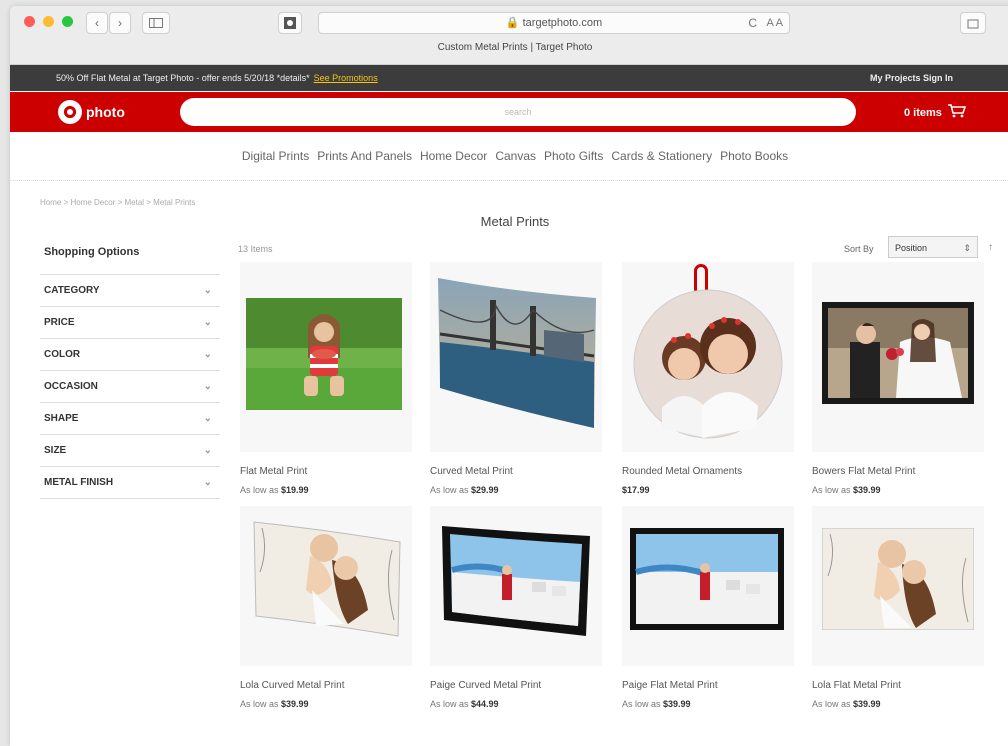  Describe the element at coordinates (516, 471) in the screenshot. I see `product-name: Curved Metal Print` at that location.